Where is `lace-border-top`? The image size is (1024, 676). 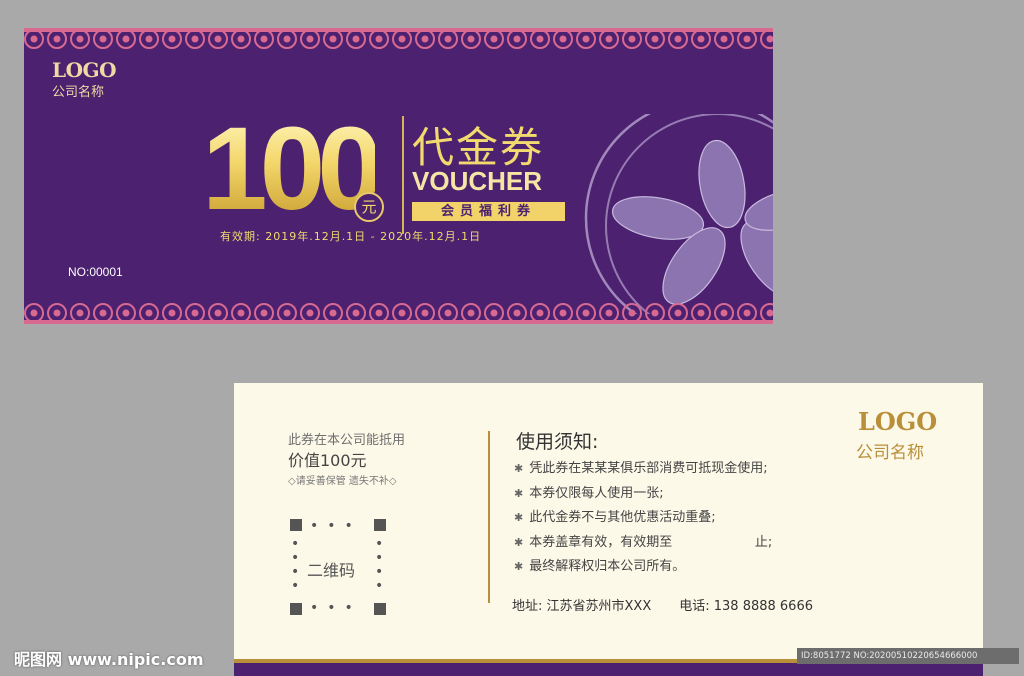 lace-border-top is located at coordinates (398, 38).